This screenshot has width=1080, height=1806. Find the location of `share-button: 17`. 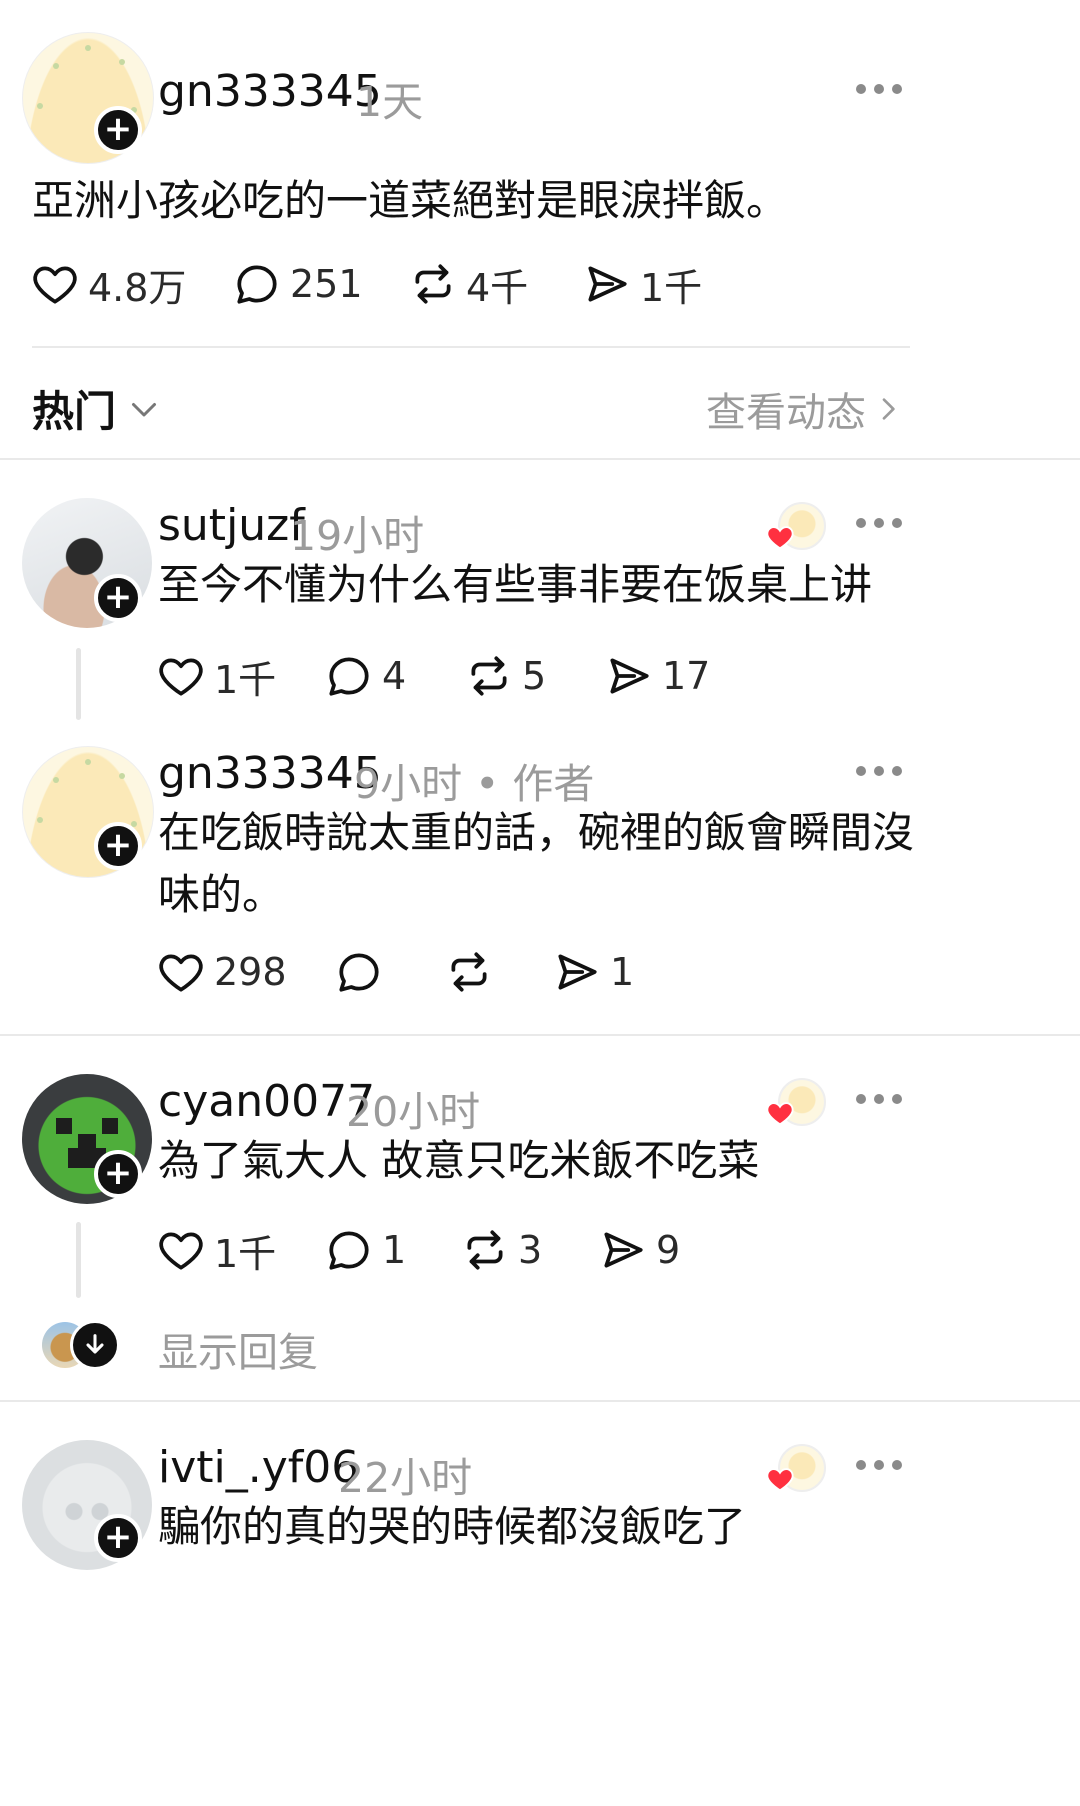

share-button: 17 is located at coordinates (657, 676).